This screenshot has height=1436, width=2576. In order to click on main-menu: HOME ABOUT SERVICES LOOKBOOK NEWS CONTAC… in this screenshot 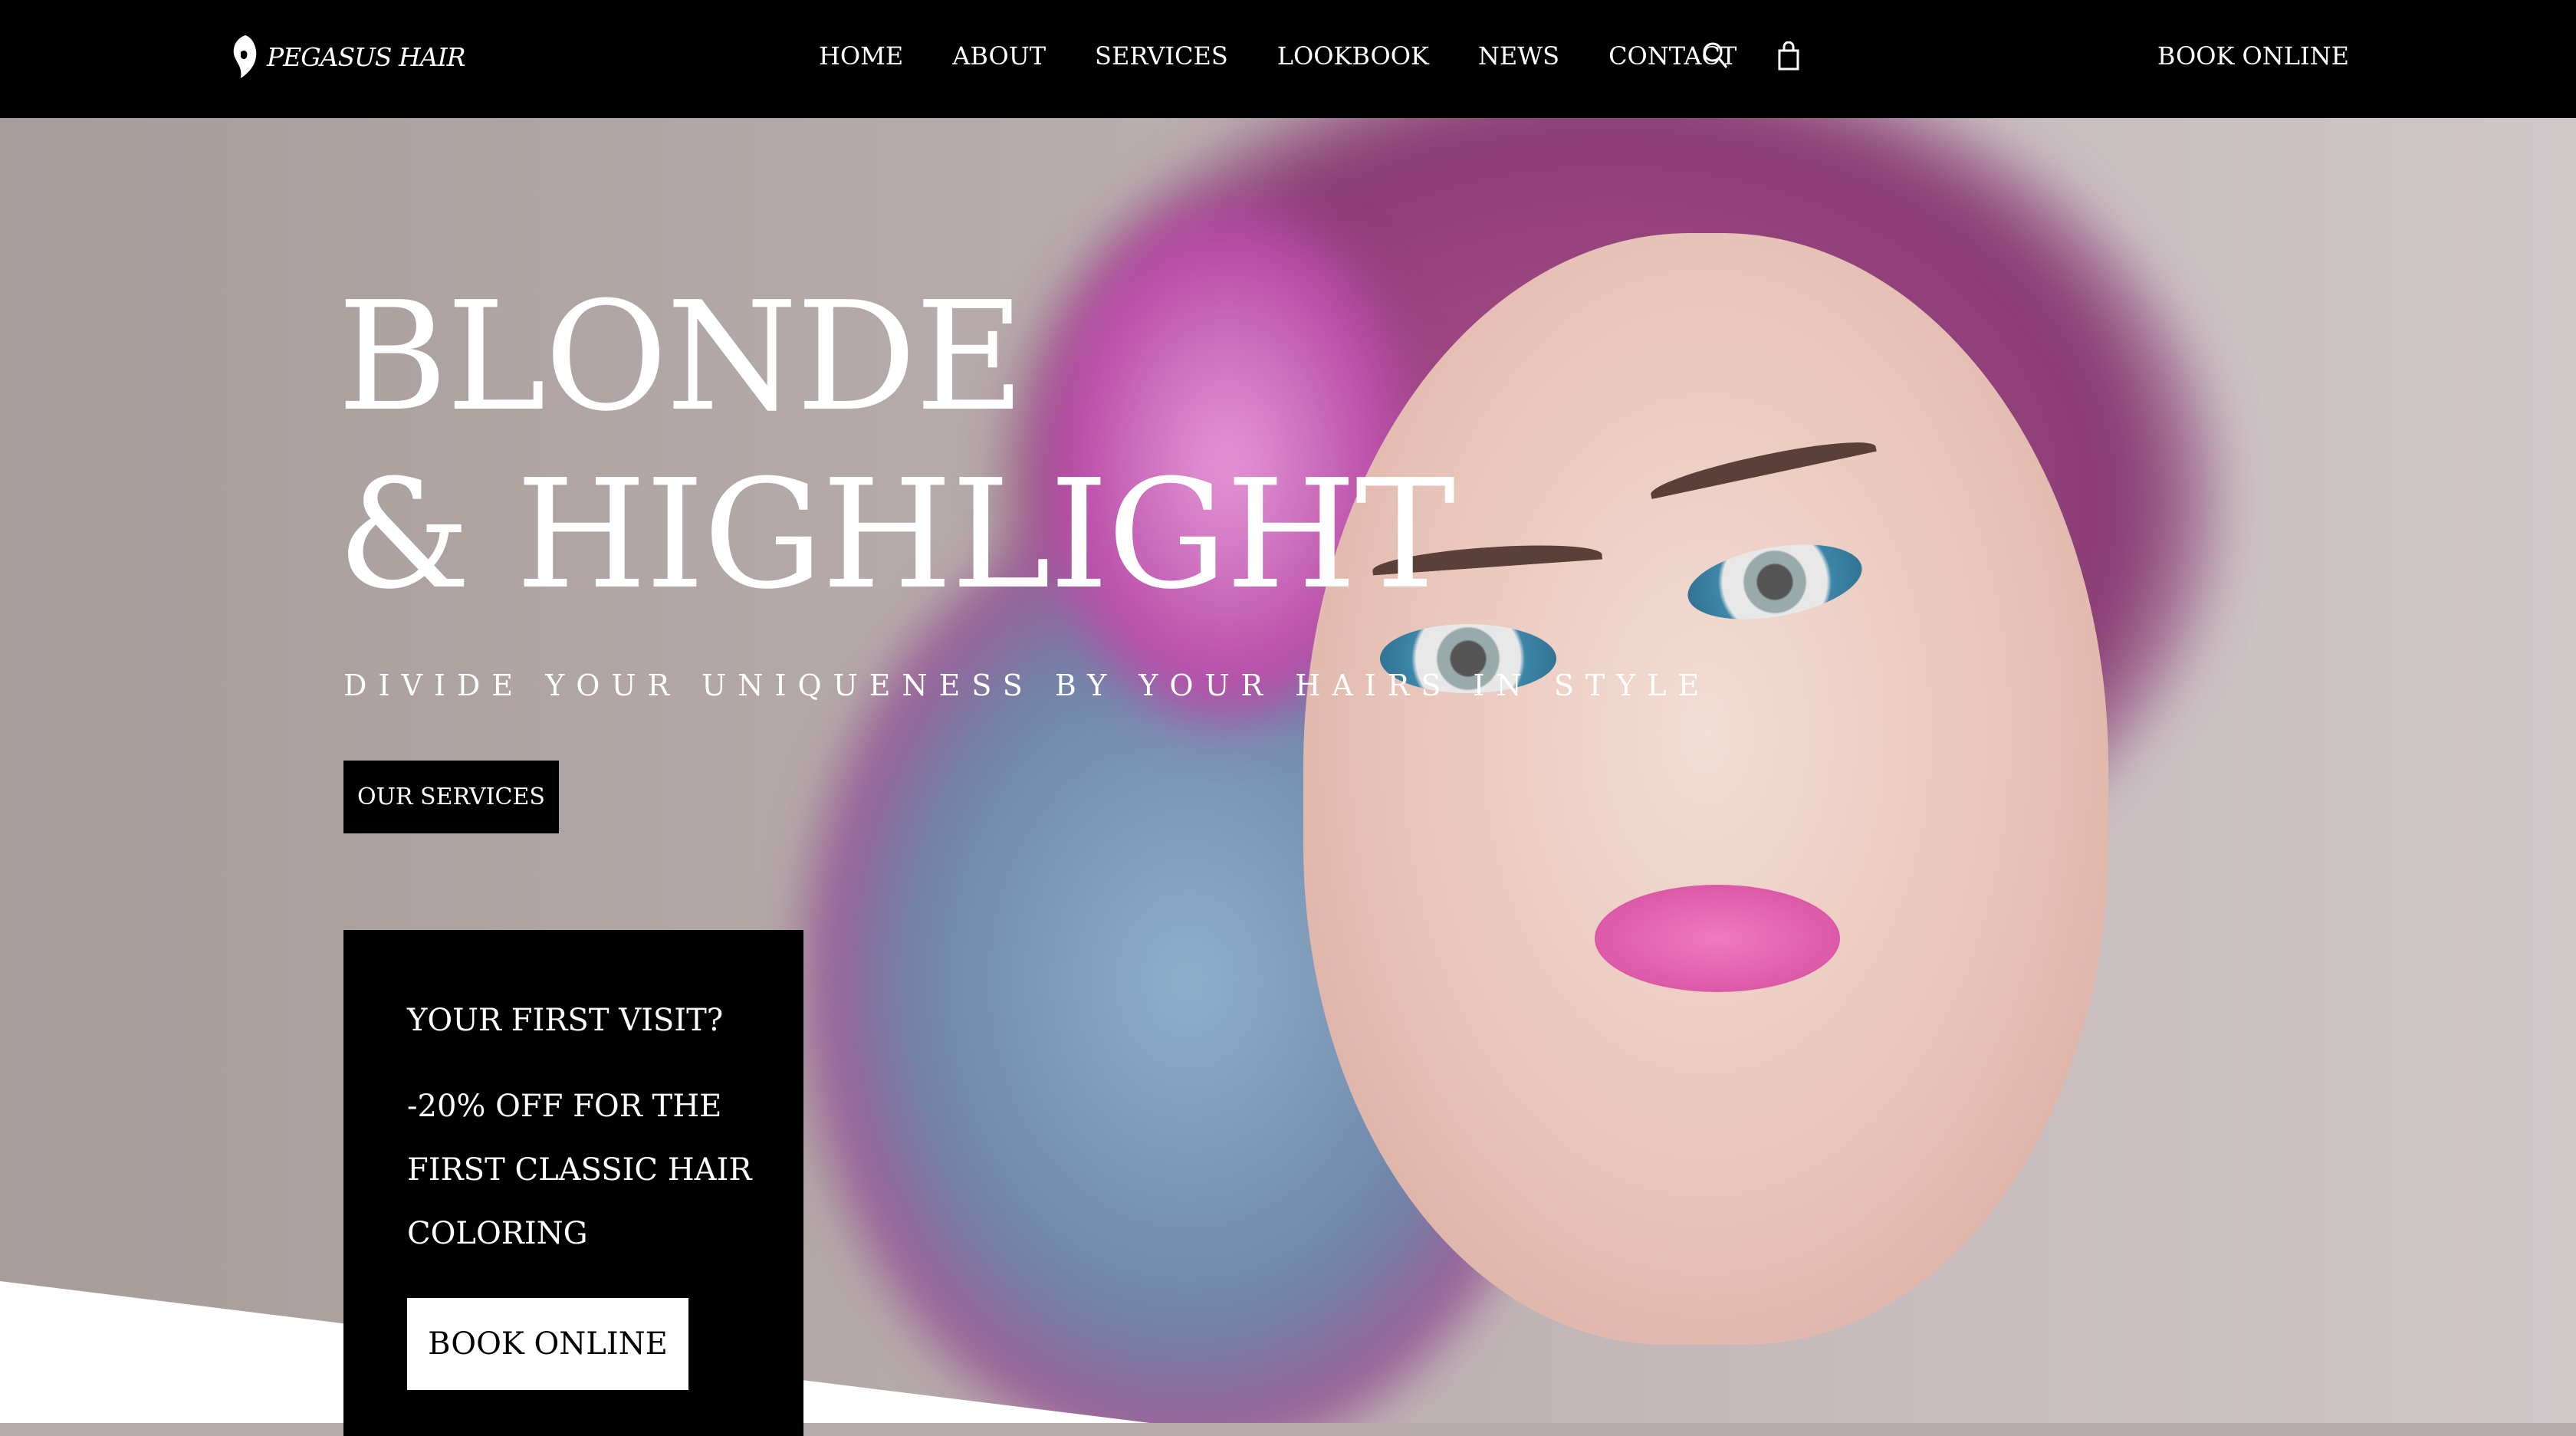, I will do `click(1278, 56)`.